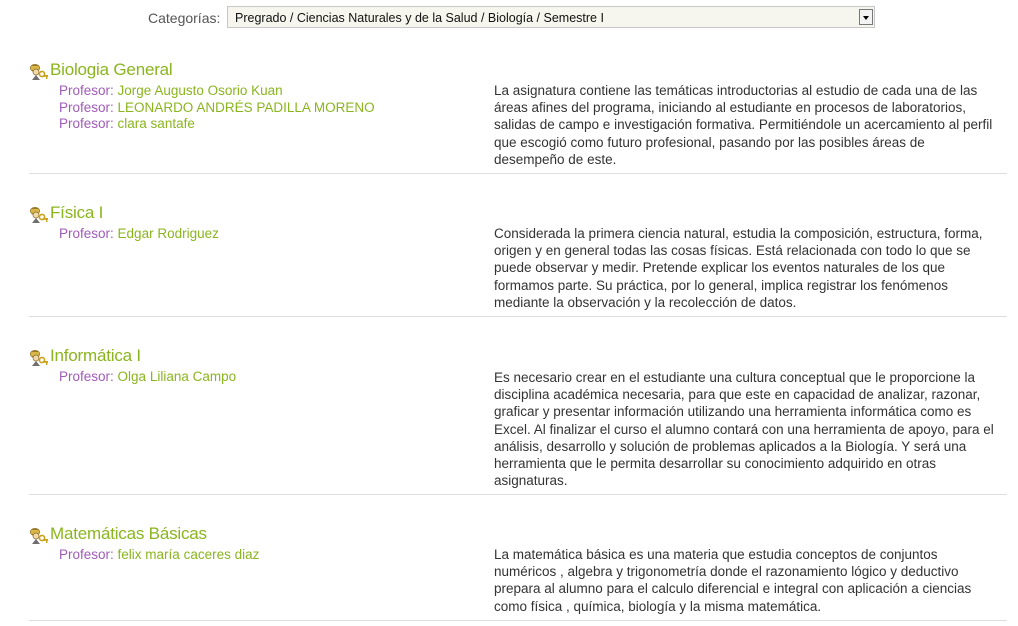 The height and width of the screenshot is (626, 1018). I want to click on course-link: Matemáticas Básicas, so click(128, 534).